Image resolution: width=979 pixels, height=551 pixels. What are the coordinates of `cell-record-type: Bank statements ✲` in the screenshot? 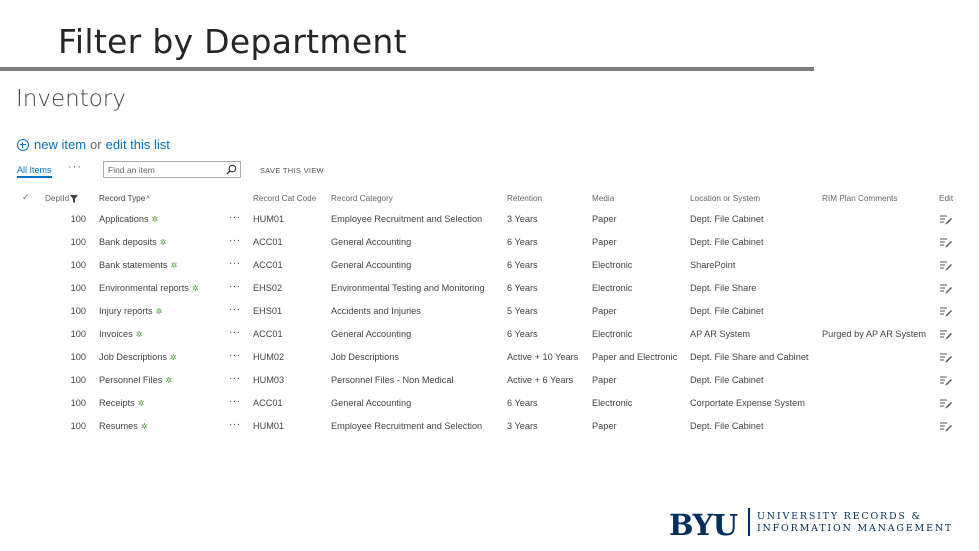 It's located at (164, 265).